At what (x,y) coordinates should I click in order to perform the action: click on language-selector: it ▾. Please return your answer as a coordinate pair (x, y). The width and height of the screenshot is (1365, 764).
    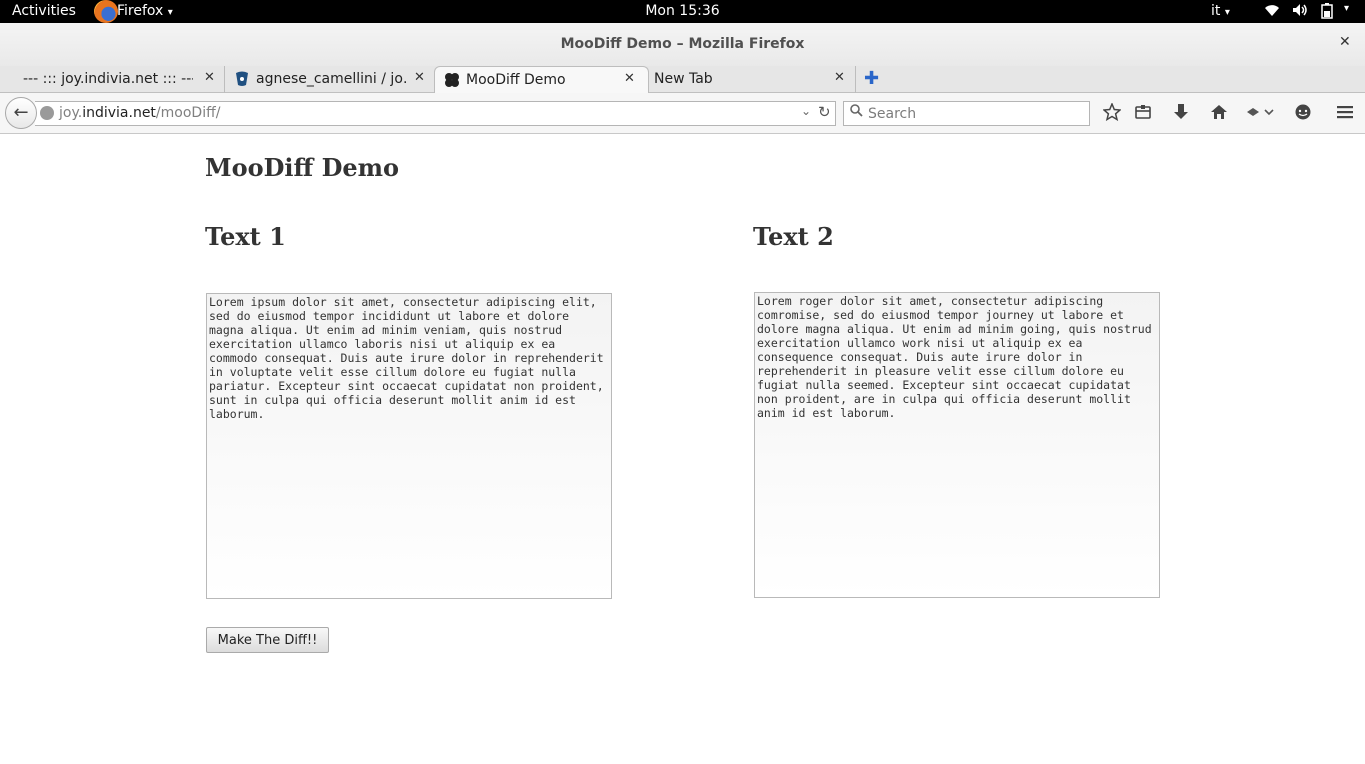
    Looking at the image, I should click on (1220, 11).